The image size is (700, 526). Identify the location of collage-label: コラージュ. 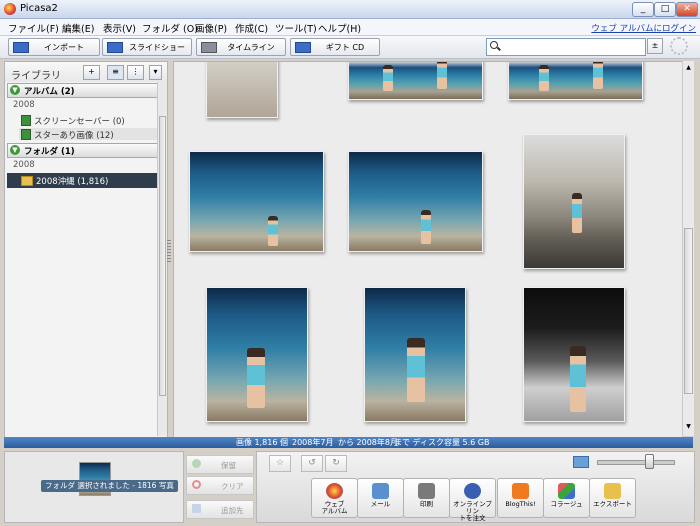
(566, 504).